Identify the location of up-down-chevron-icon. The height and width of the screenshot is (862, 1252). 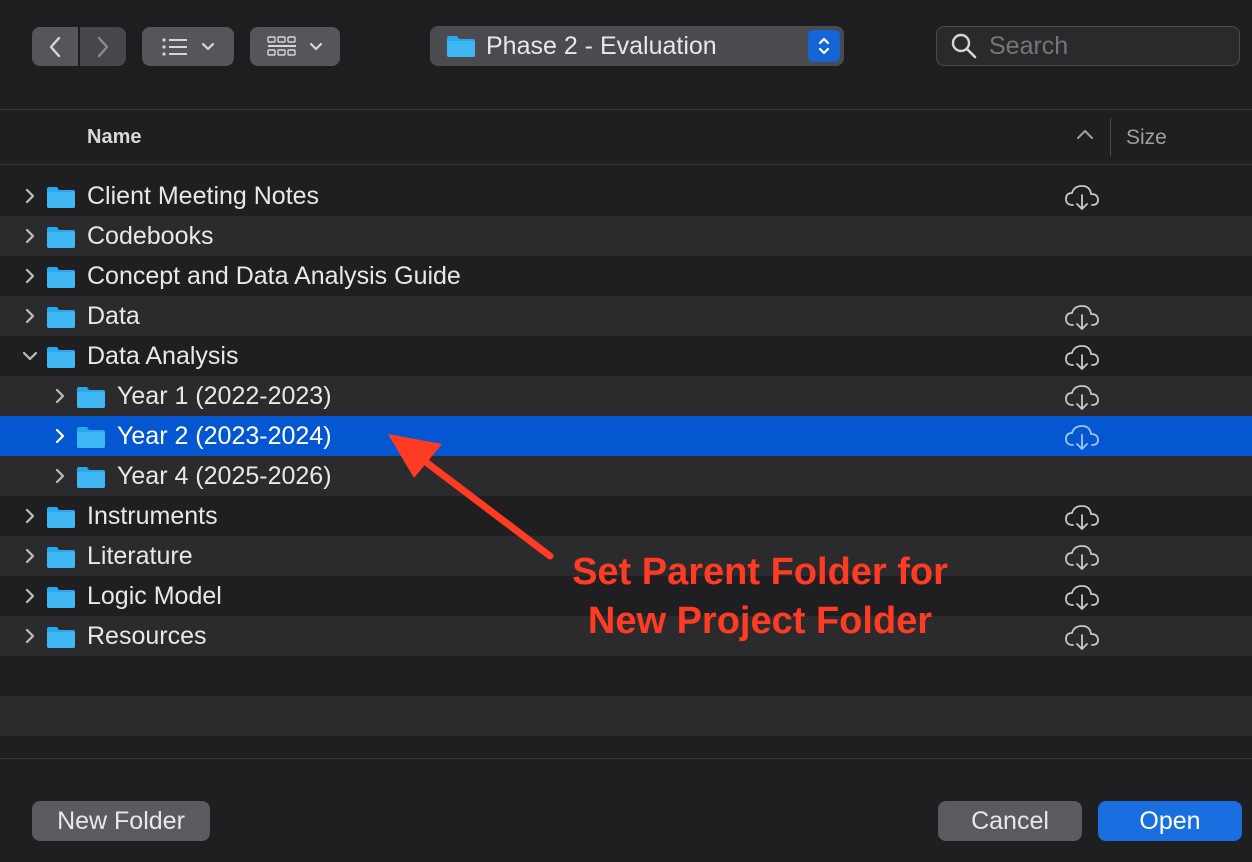
(824, 46).